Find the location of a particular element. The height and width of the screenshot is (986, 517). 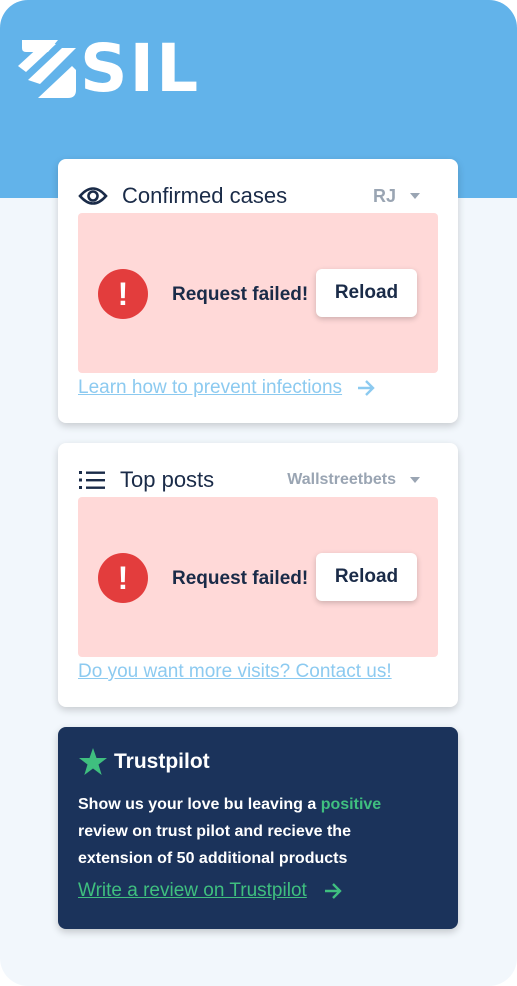

card-header: Confirmed cases RJ is located at coordinates (258, 196).